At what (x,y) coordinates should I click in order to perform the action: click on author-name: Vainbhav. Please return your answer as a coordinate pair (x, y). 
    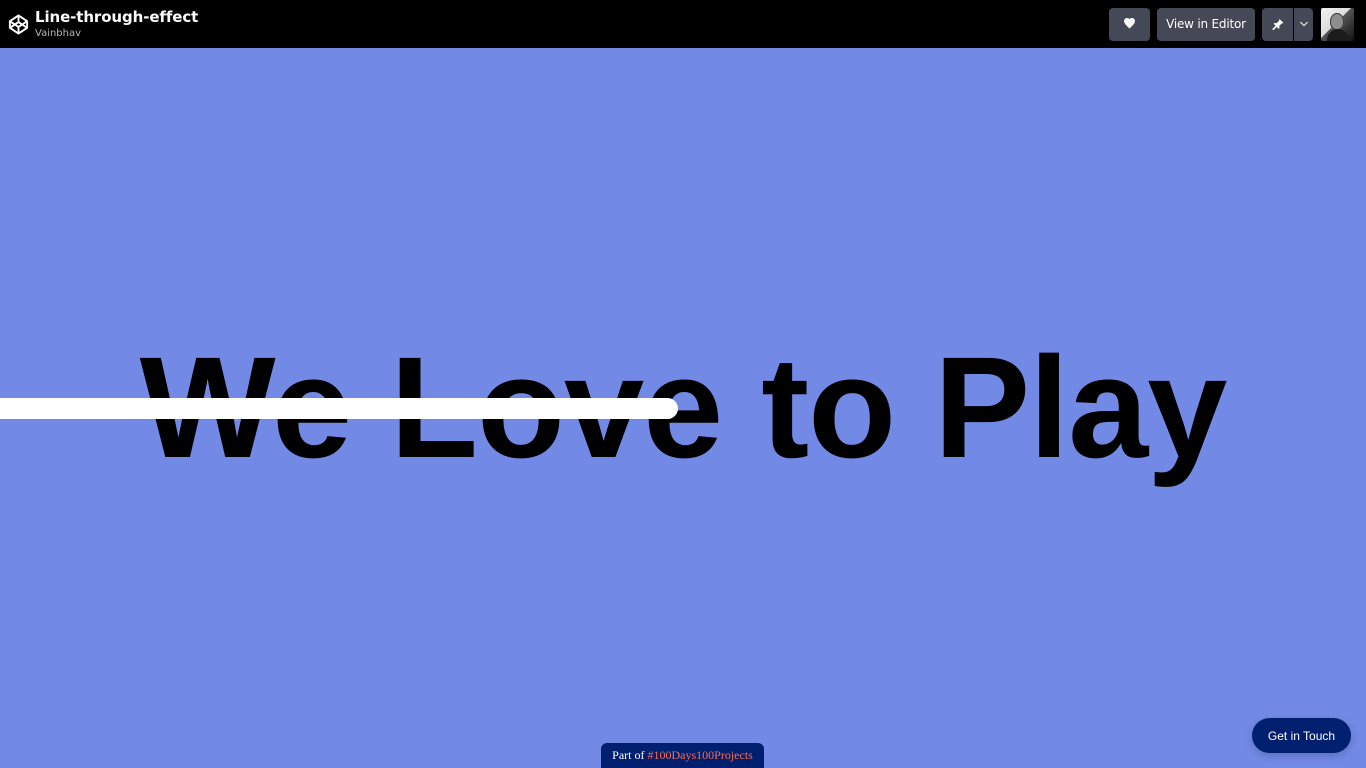
    Looking at the image, I should click on (116, 34).